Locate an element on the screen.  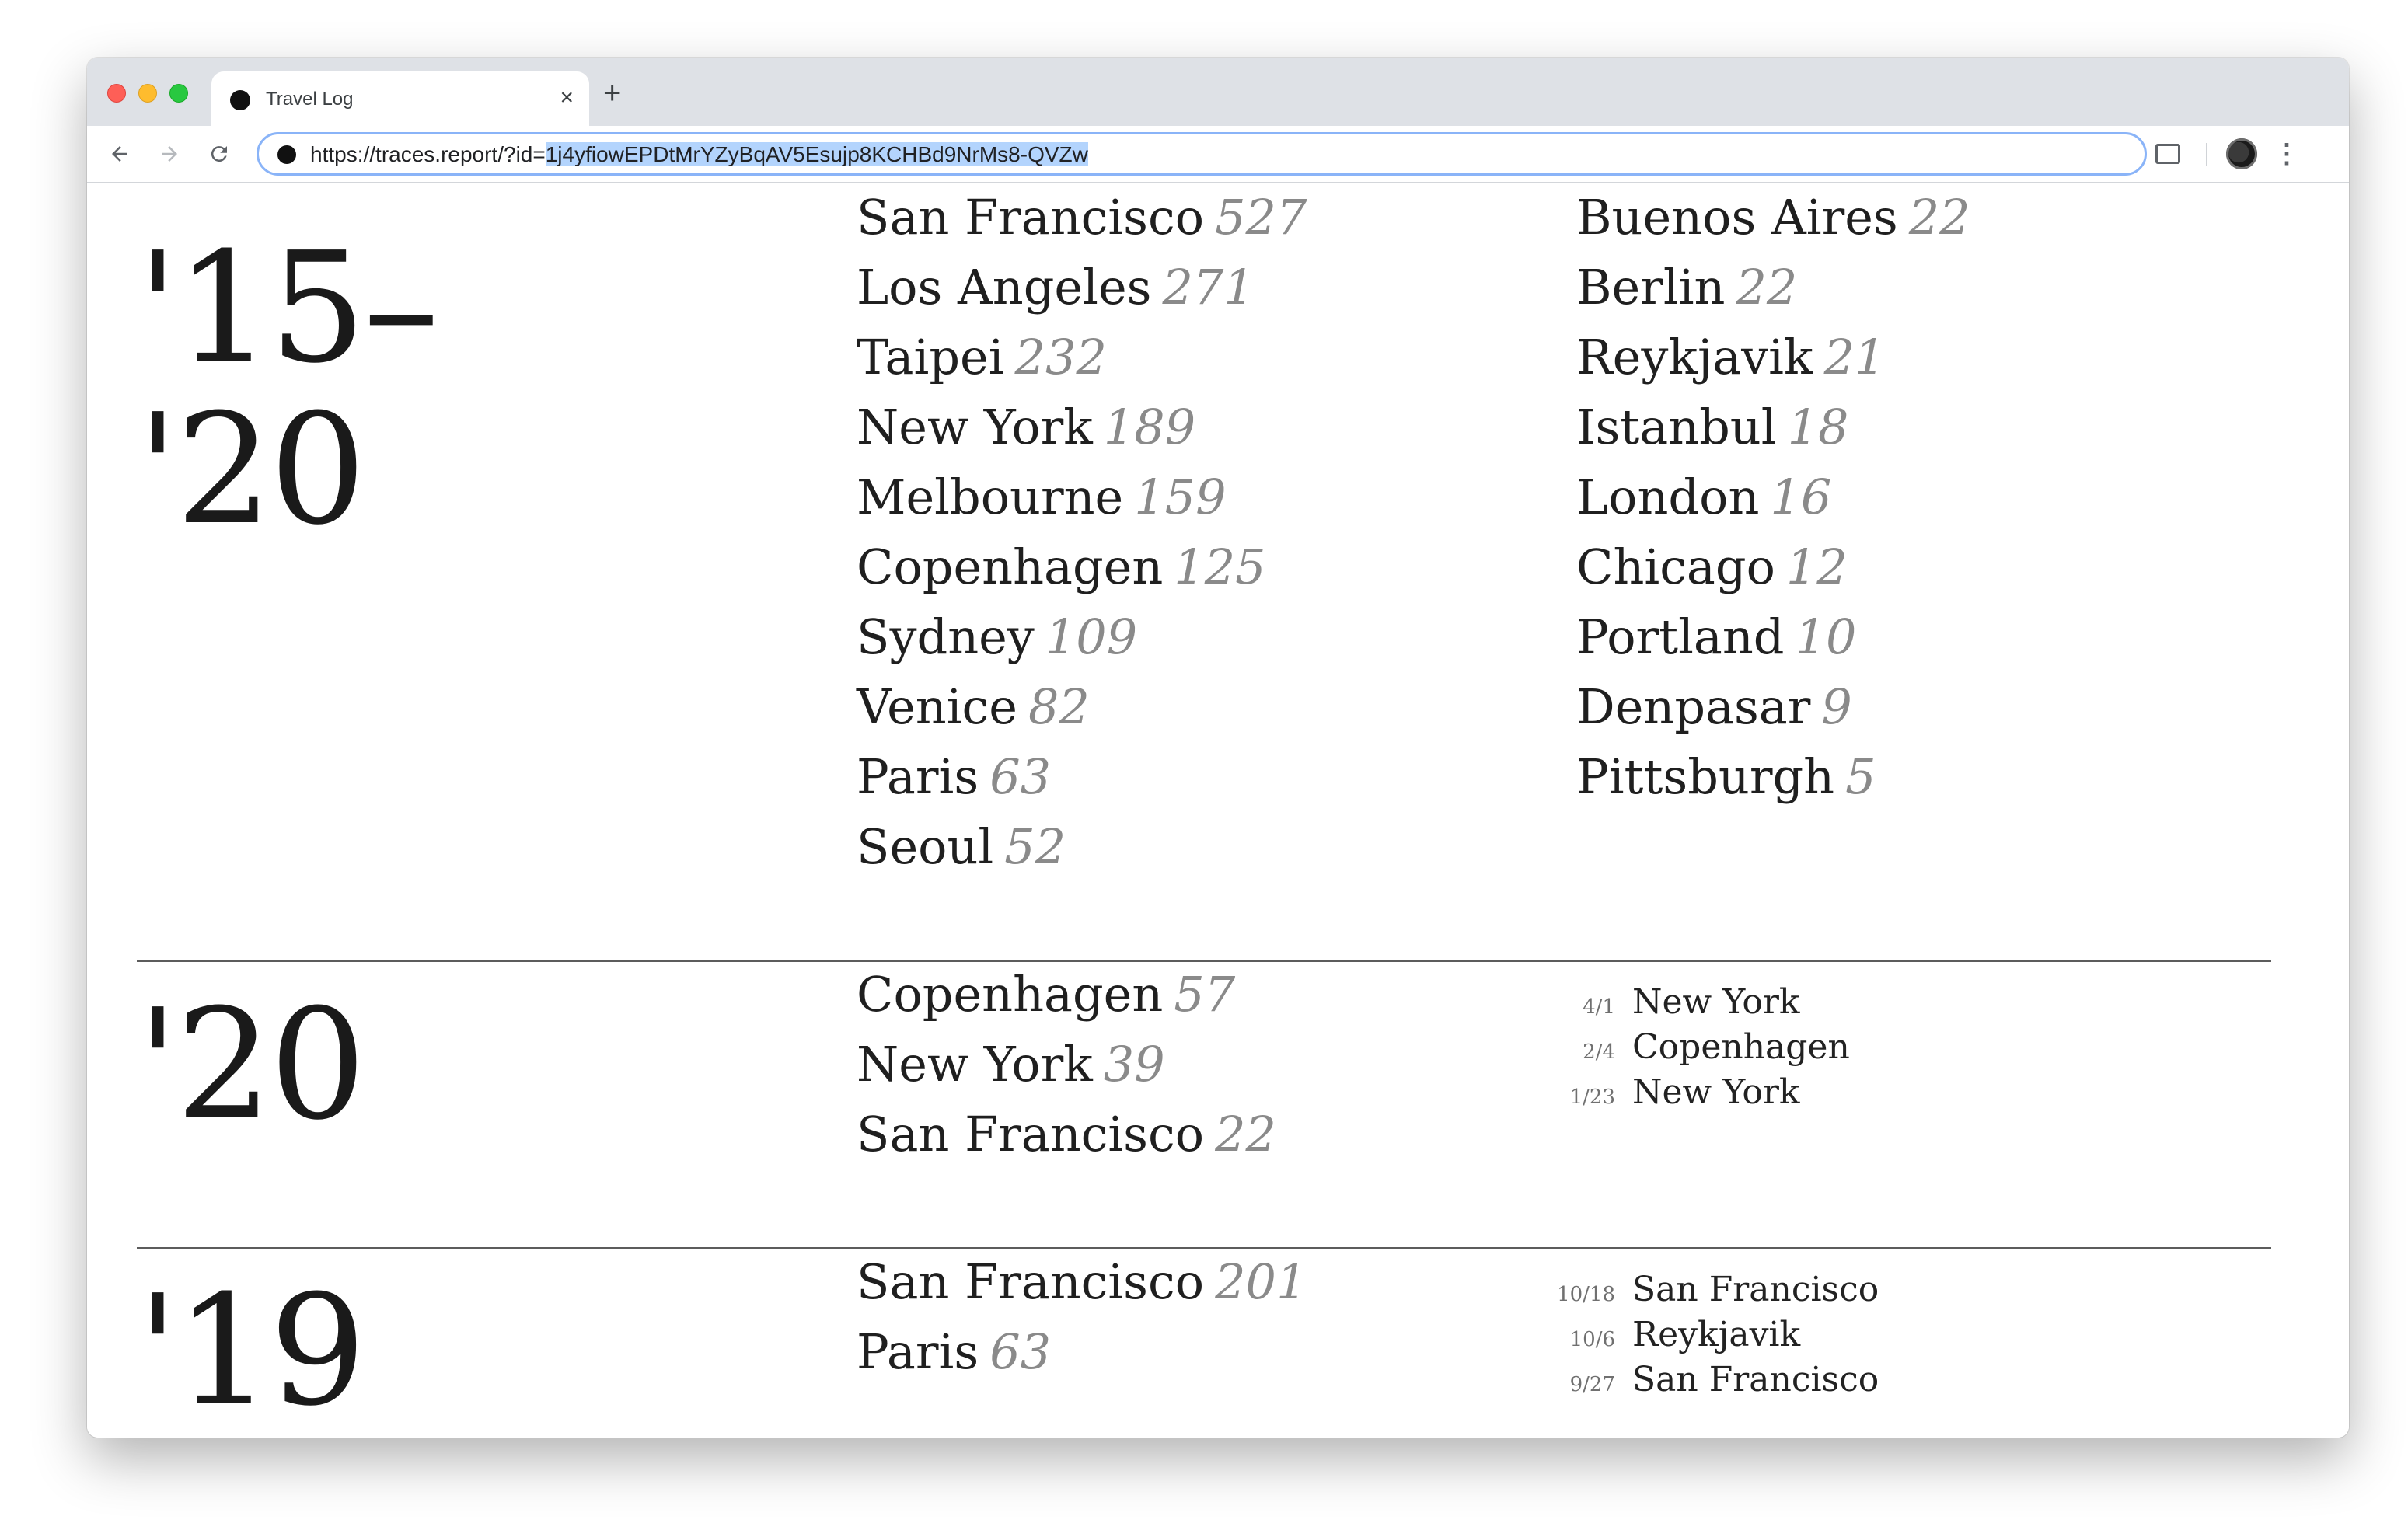
city-row: Berlin 22 is located at coordinates (1773, 288).